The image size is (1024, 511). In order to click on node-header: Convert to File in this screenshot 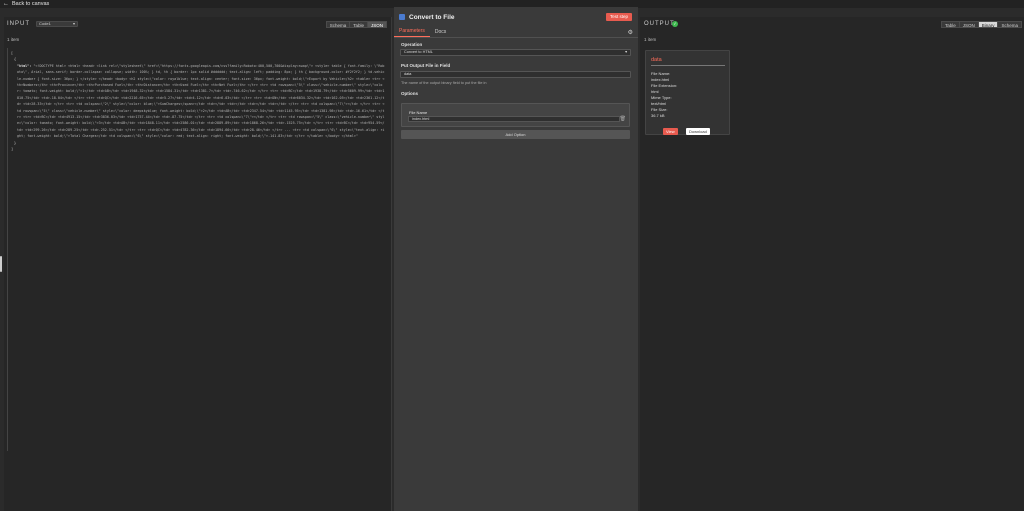, I will do `click(516, 17)`.